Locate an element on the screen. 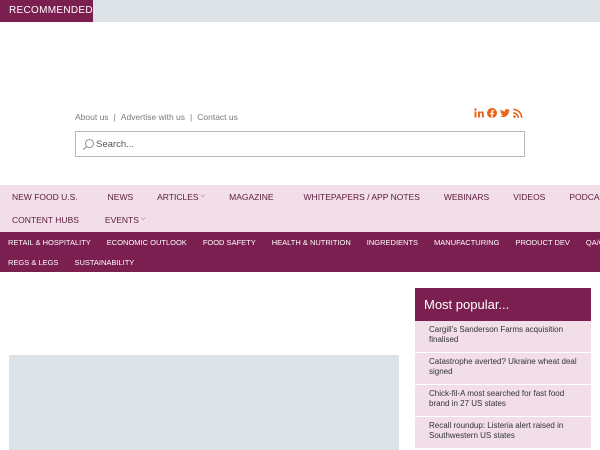  nav-webinars: WEBINARS is located at coordinates (466, 197).